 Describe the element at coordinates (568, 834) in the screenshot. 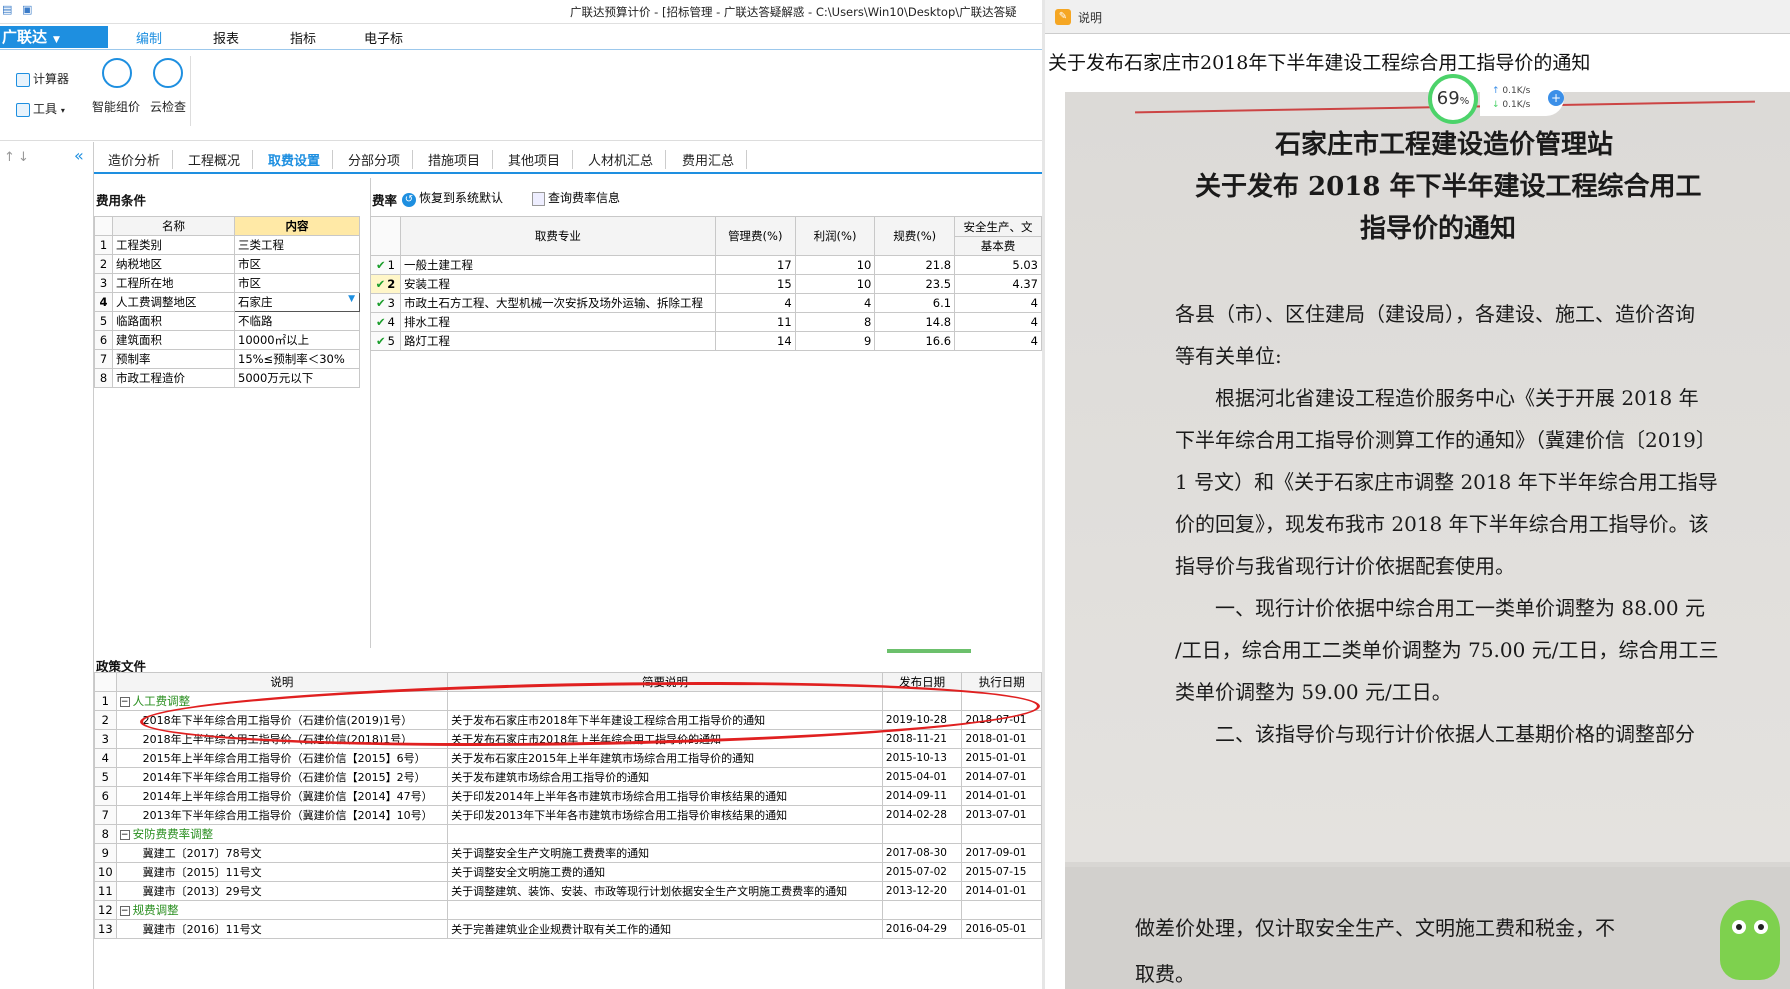

I see `group-row: 8− 安防费费率调整` at that location.